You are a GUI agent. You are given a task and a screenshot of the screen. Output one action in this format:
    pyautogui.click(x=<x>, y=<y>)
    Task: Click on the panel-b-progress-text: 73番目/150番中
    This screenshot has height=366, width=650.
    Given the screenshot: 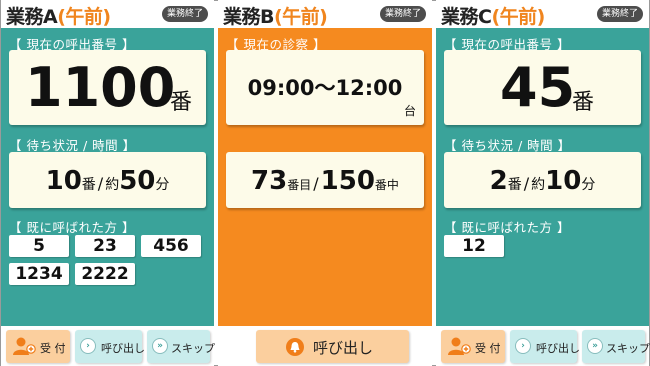 What is the action you would take?
    pyautogui.click(x=325, y=181)
    